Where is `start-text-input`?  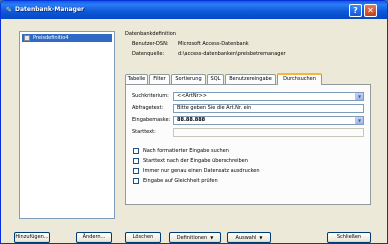
start-text-input is located at coordinates (268, 132).